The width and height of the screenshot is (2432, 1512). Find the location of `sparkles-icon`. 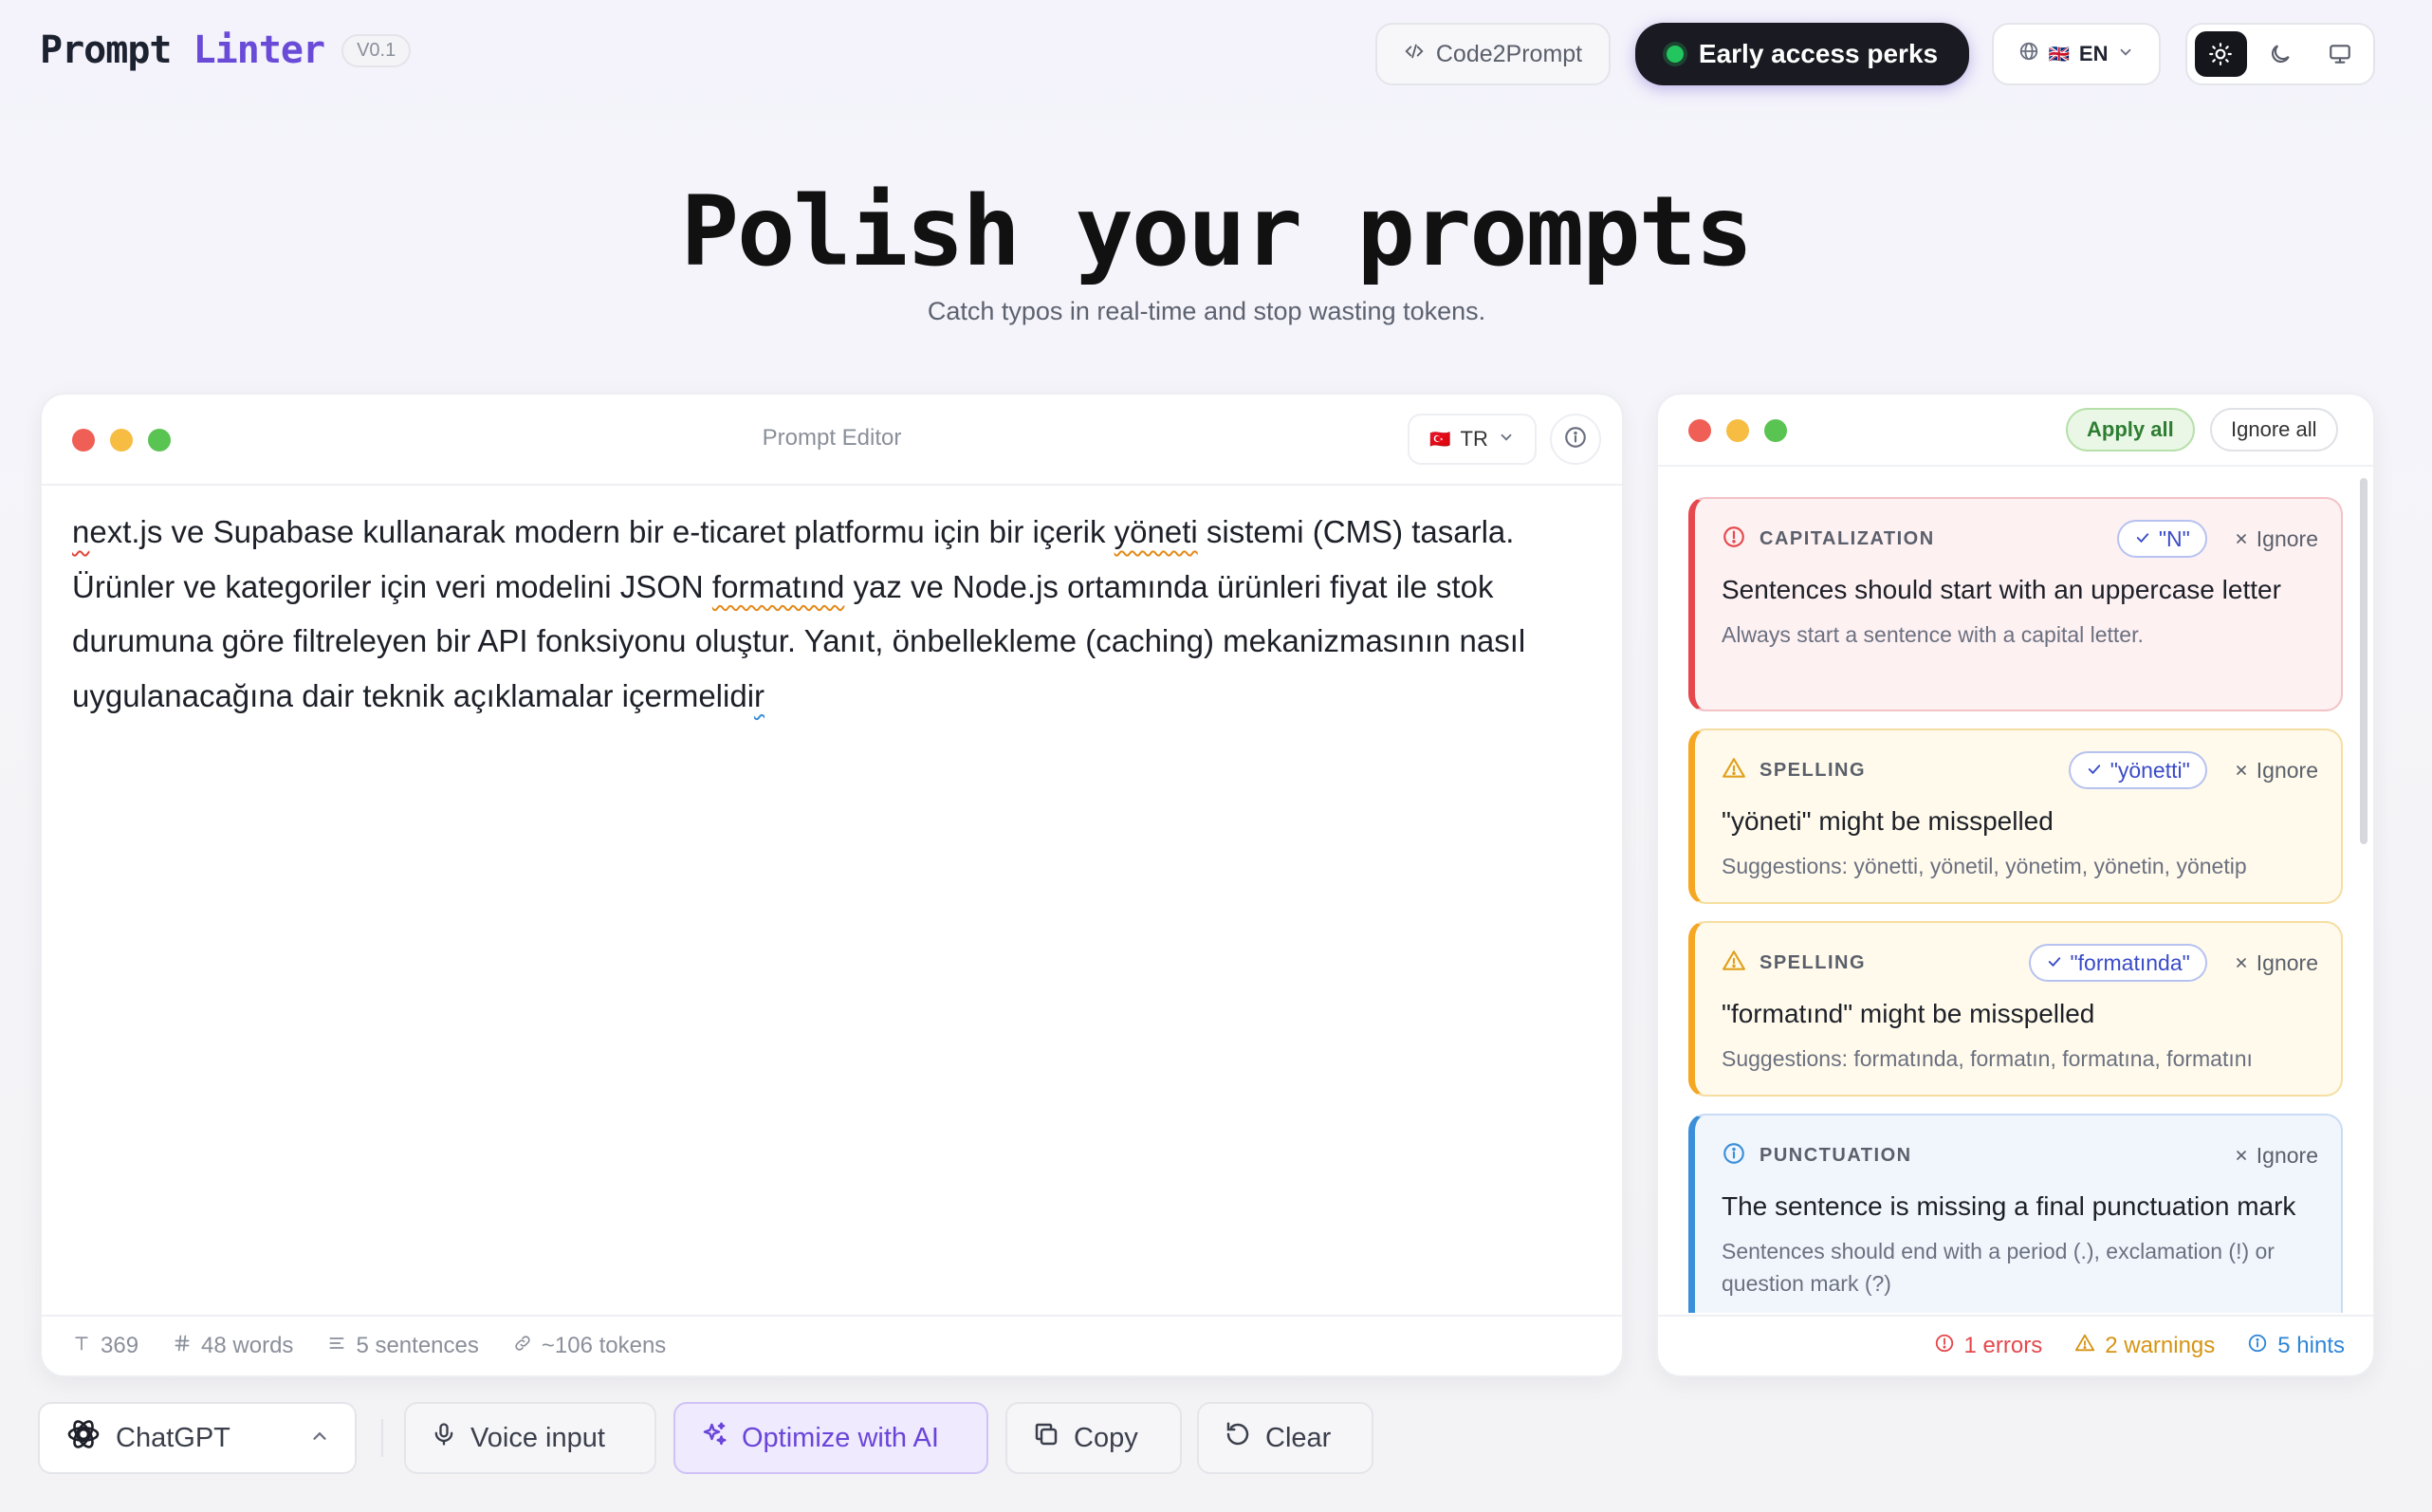

sparkles-icon is located at coordinates (714, 1438).